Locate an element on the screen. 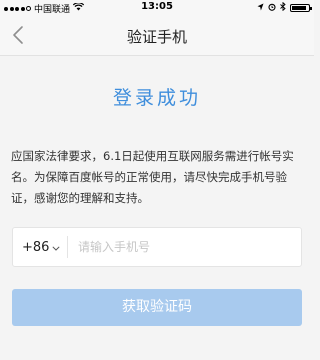  get-verification-code-button: 获取验证码 is located at coordinates (157, 307).